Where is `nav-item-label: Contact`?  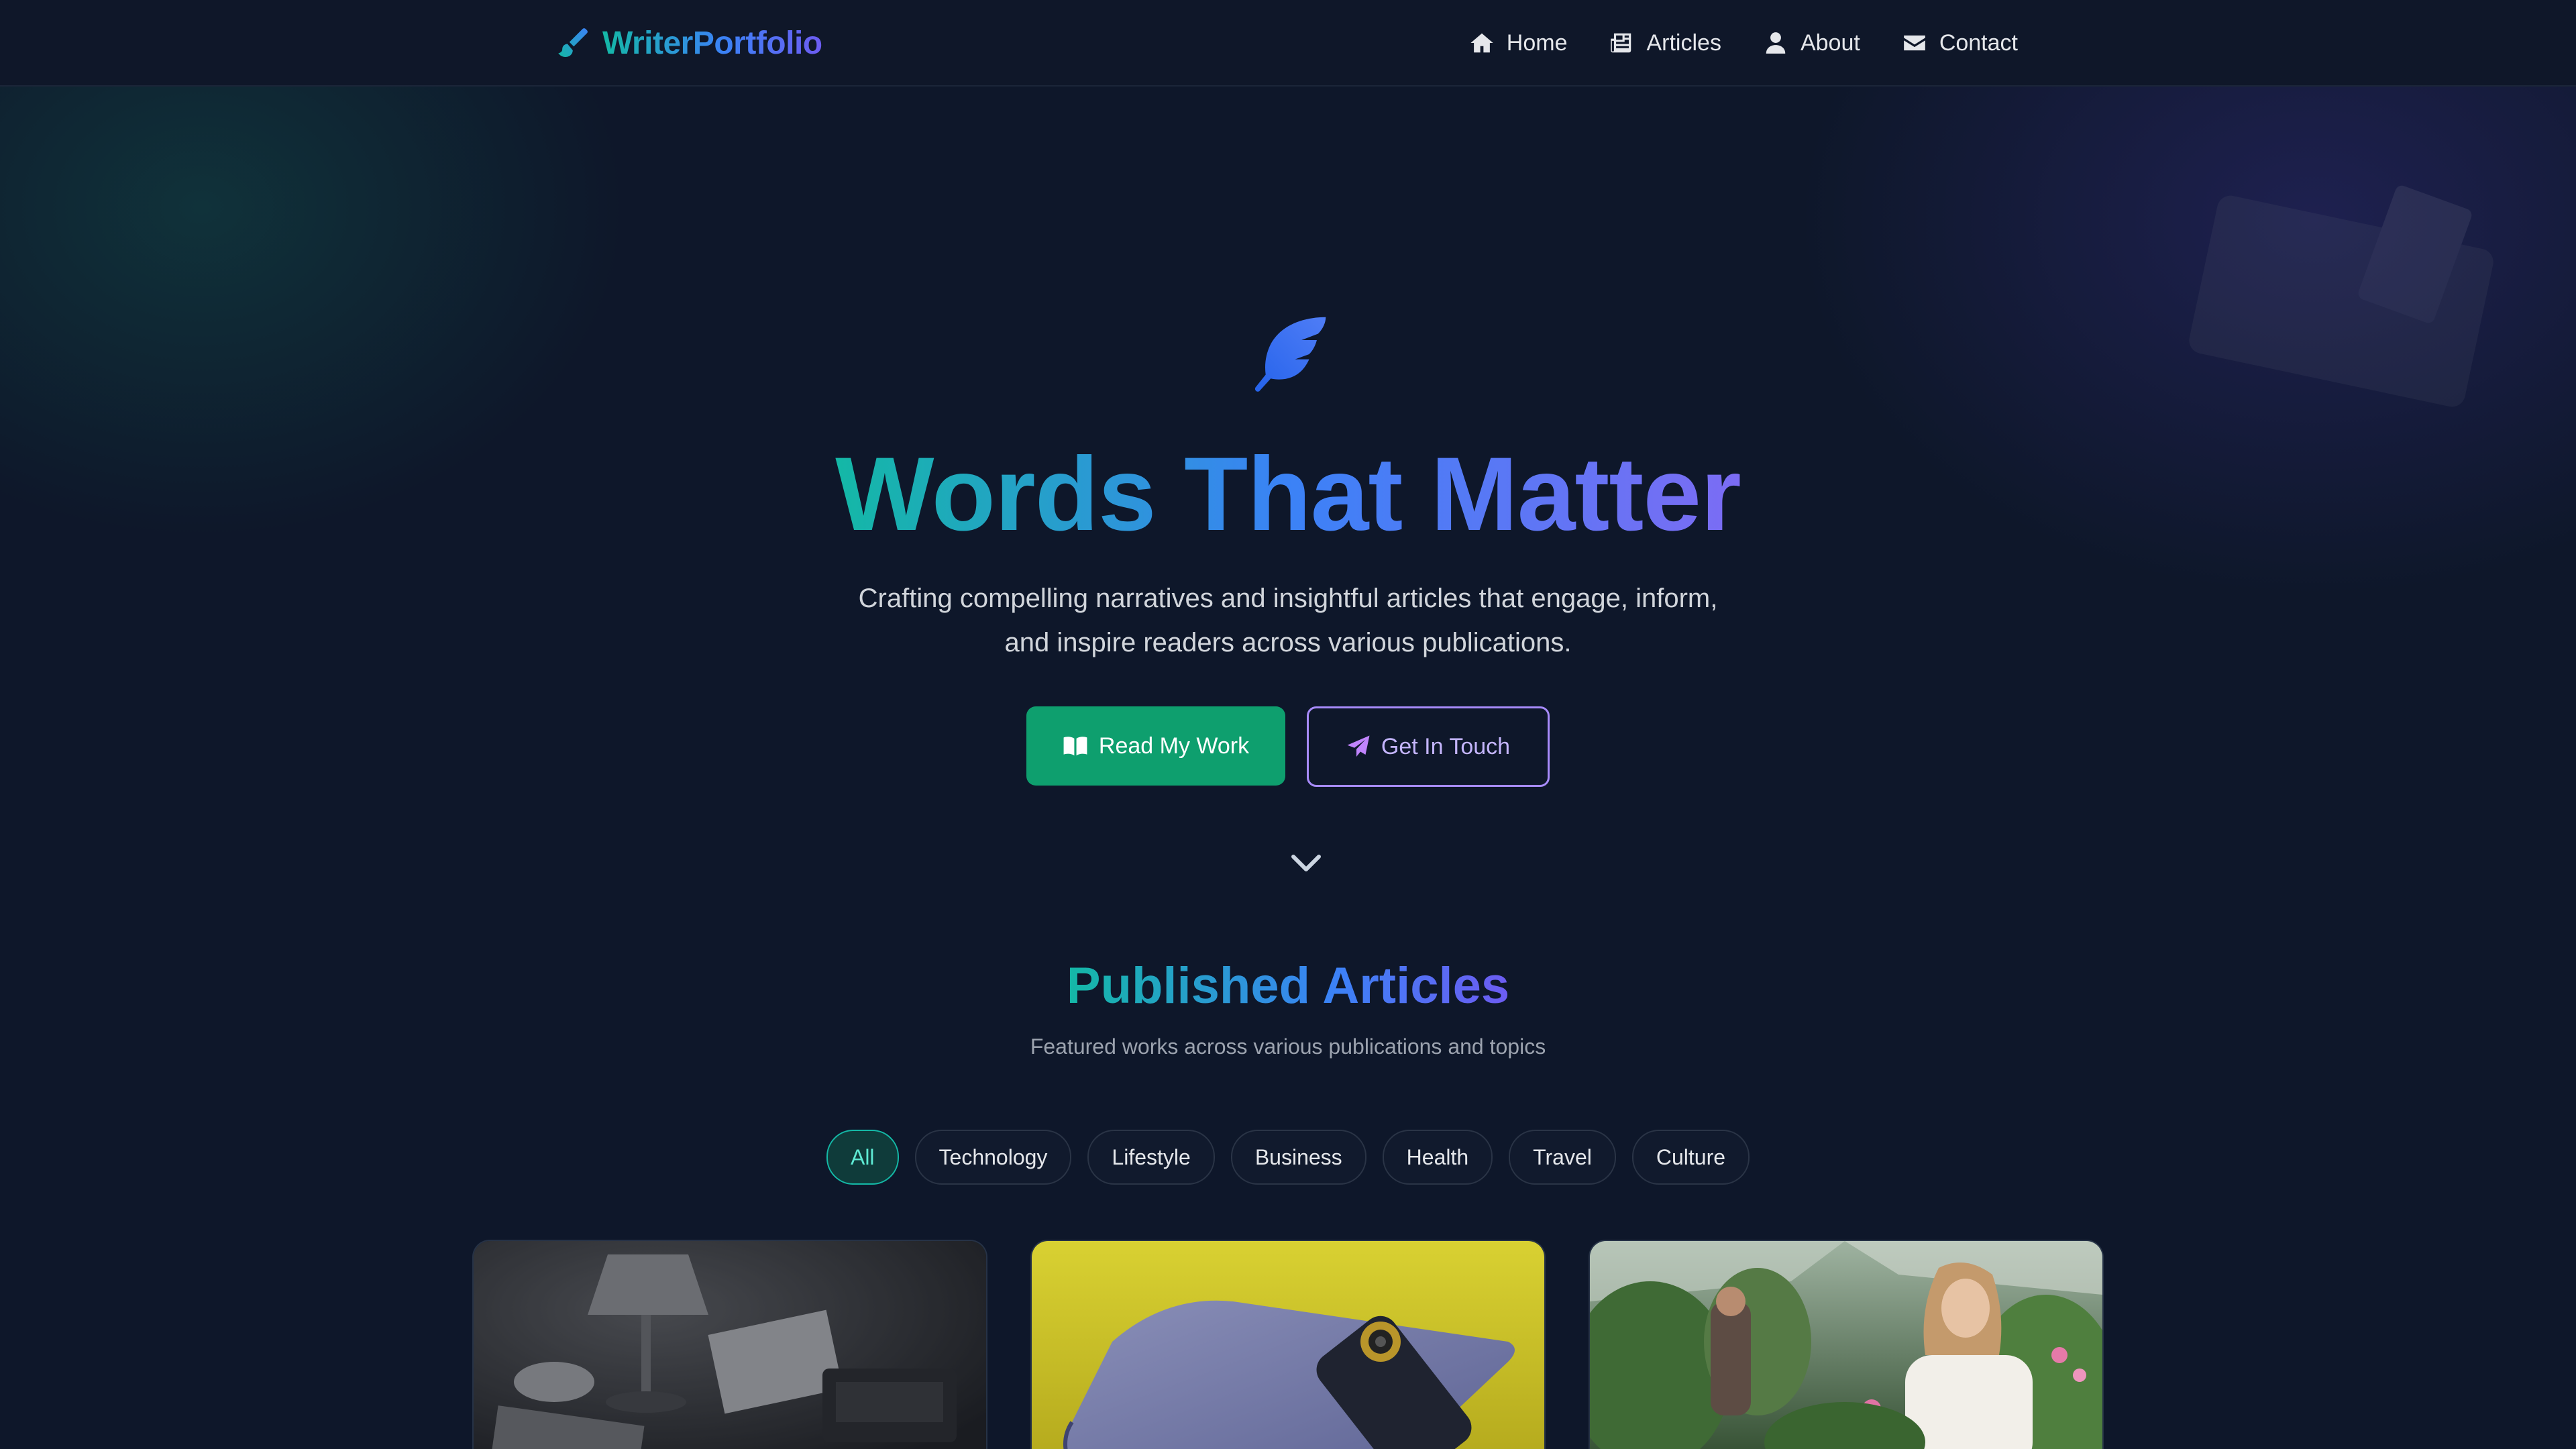 nav-item-label: Contact is located at coordinates (1978, 43).